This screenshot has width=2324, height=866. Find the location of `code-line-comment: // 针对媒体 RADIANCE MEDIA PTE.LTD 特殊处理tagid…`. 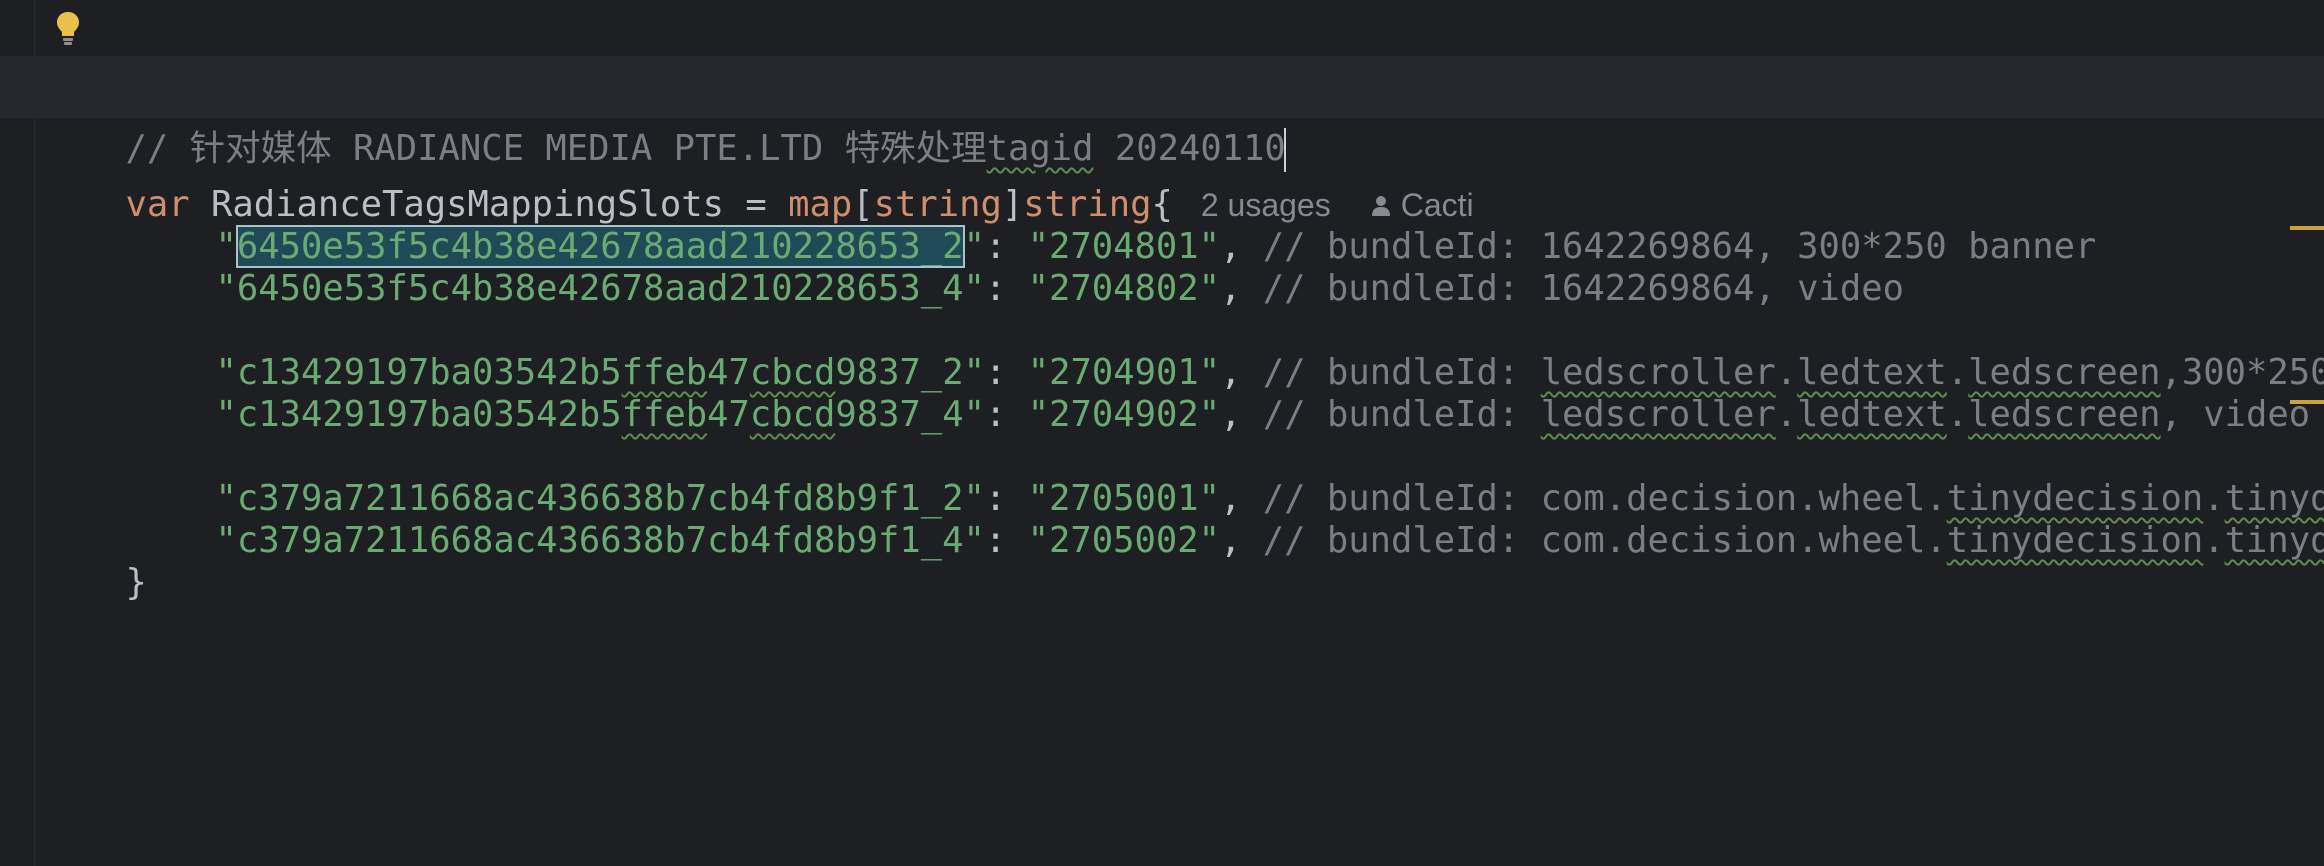

code-line-comment: // 针对媒体 RADIANCE MEDIA PTE.LTD 特殊处理tagid… is located at coordinates (663, 114).